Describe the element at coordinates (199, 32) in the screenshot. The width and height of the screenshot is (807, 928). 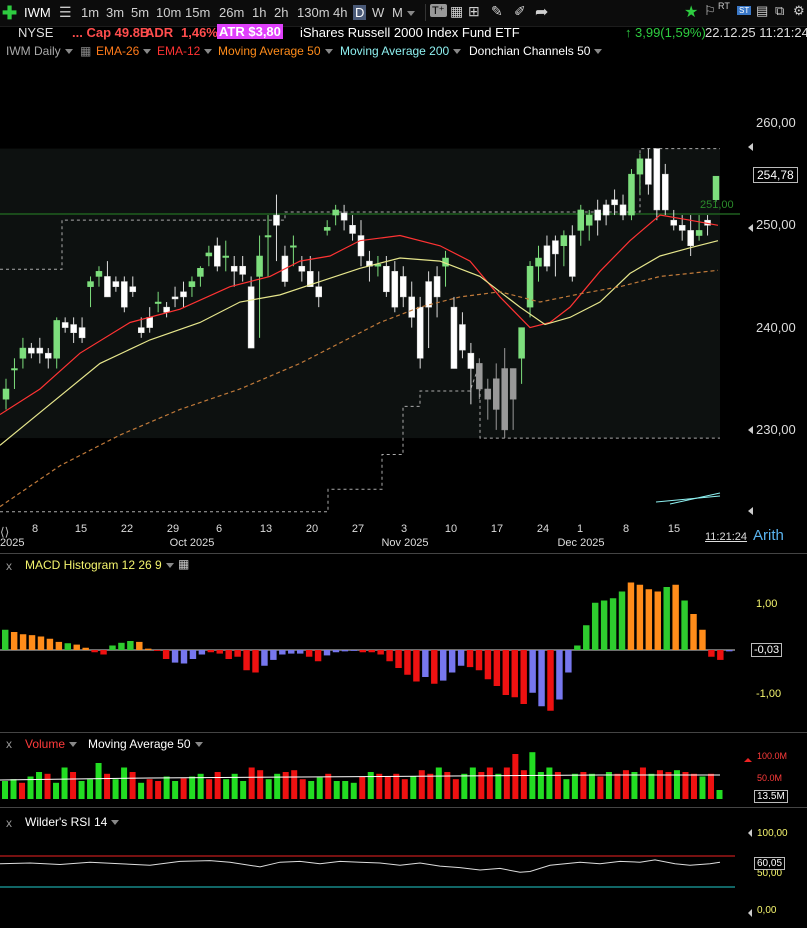
I see `adr-value: 1,46%` at that location.